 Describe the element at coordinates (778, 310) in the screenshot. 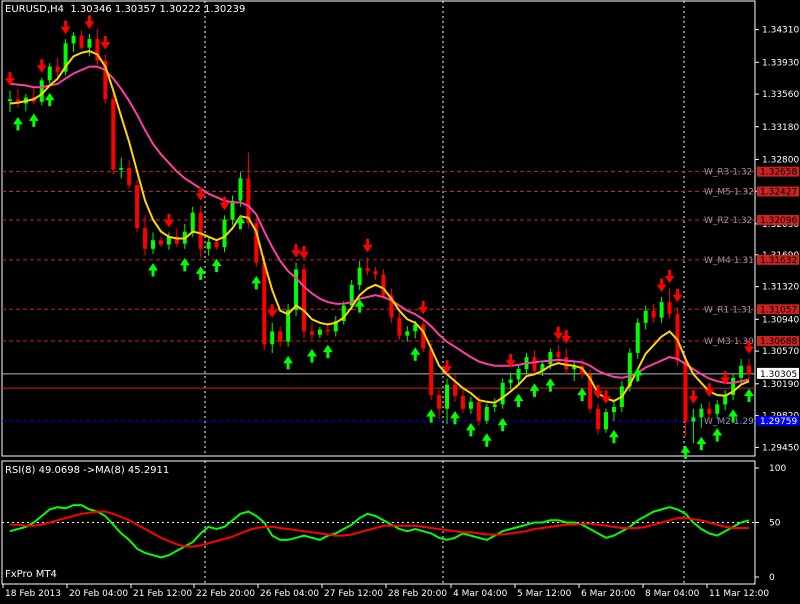

I see `pivot-price-tag-label: 1.31057` at that location.